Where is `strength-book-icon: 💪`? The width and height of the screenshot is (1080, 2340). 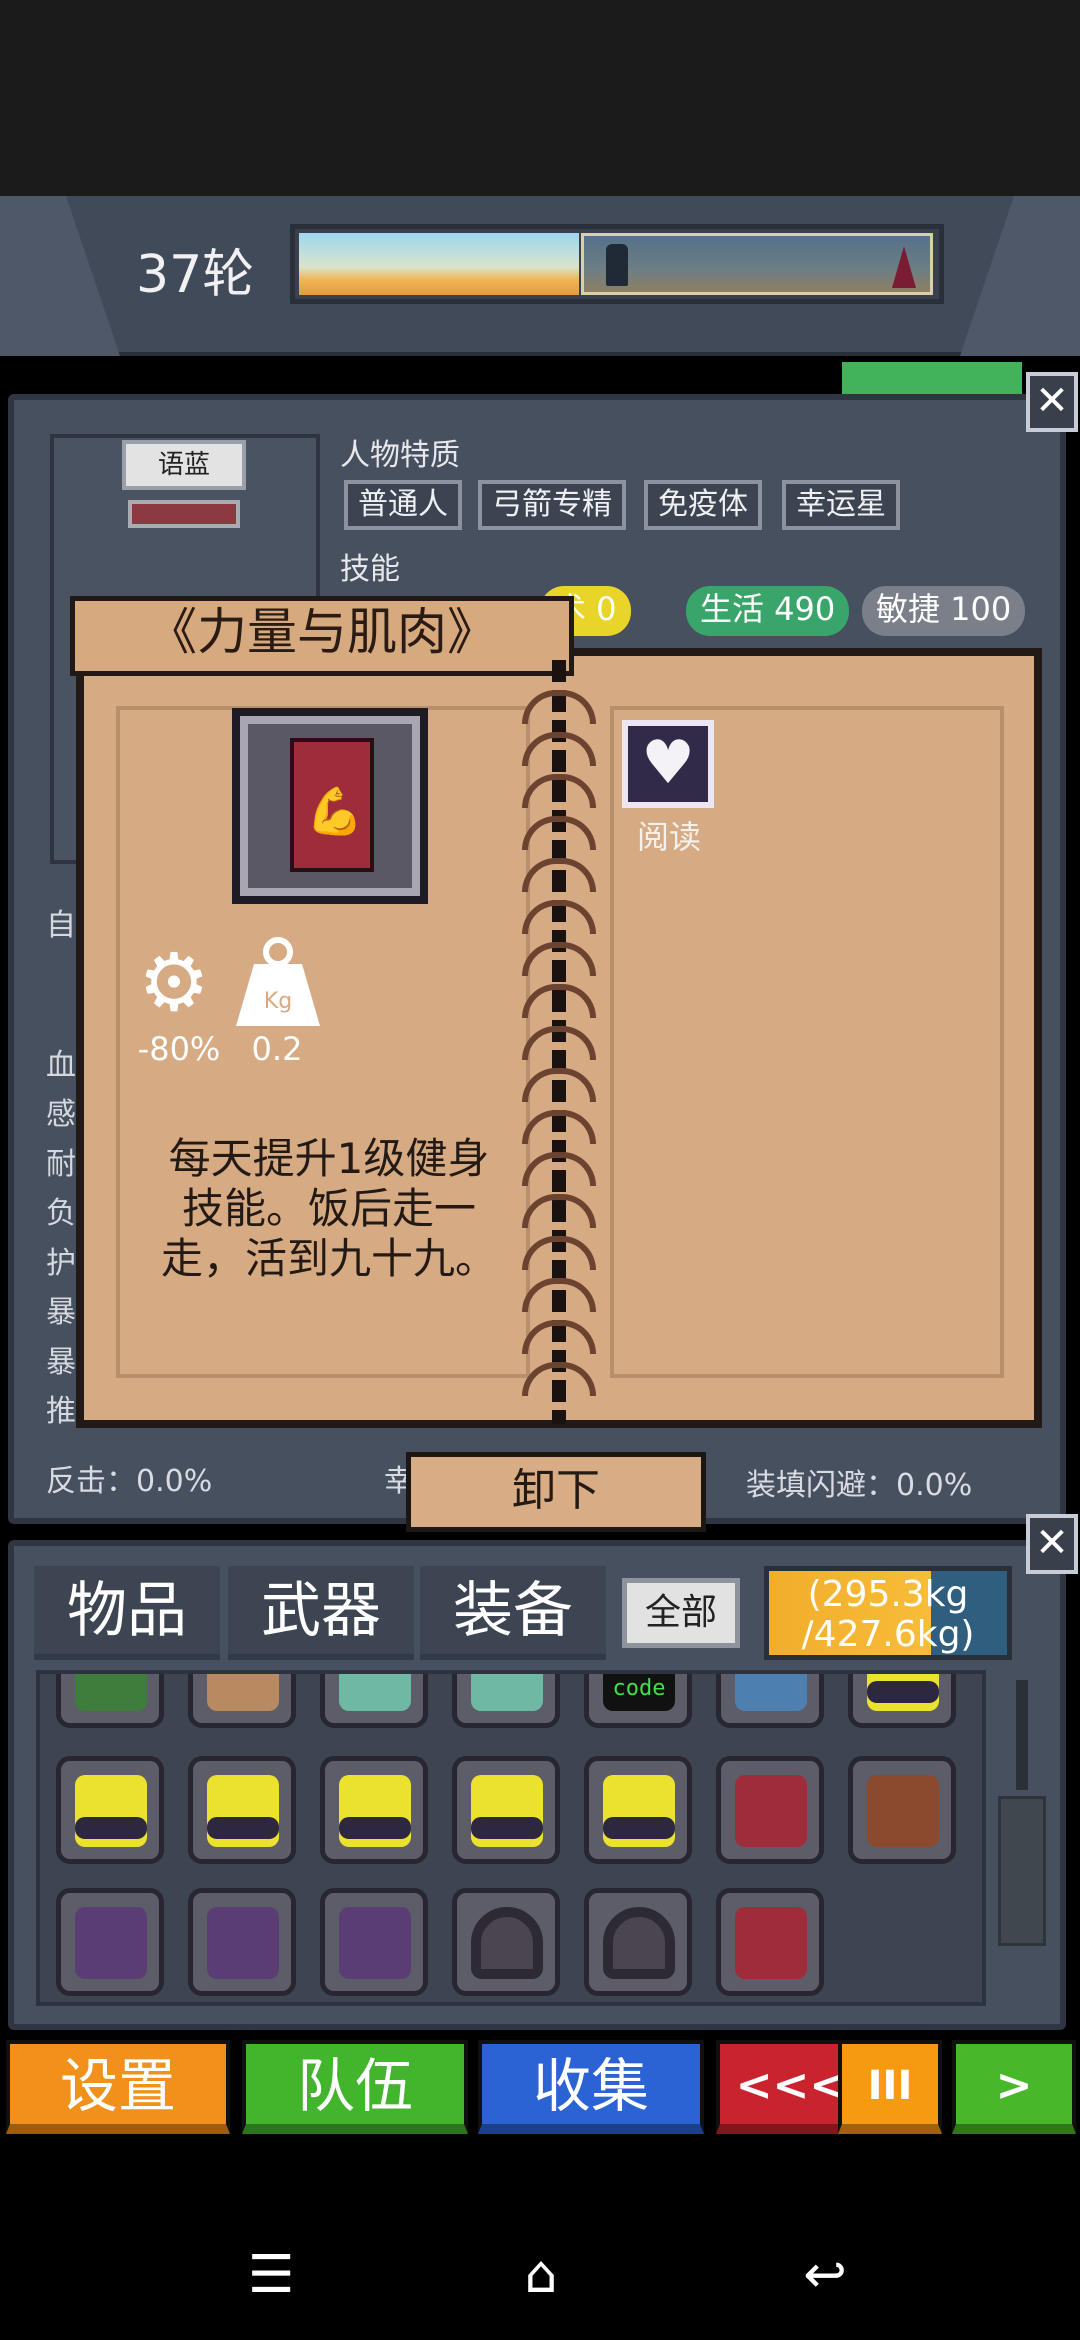 strength-book-icon: 💪 is located at coordinates (332, 805).